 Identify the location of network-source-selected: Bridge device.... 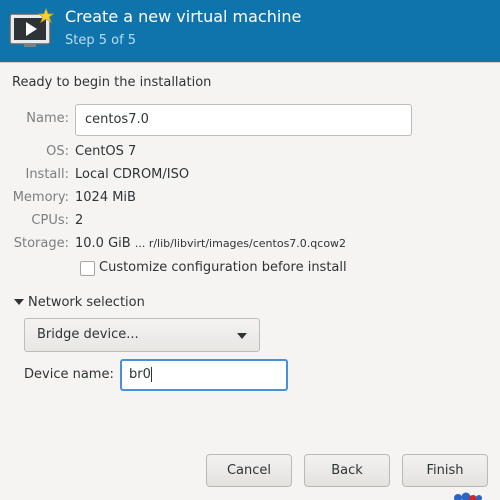
(88, 334).